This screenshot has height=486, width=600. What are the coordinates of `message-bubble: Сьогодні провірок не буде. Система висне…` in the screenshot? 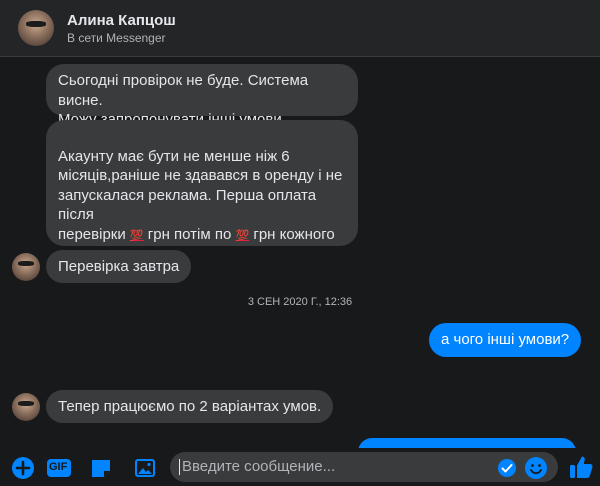 It's located at (202, 96).